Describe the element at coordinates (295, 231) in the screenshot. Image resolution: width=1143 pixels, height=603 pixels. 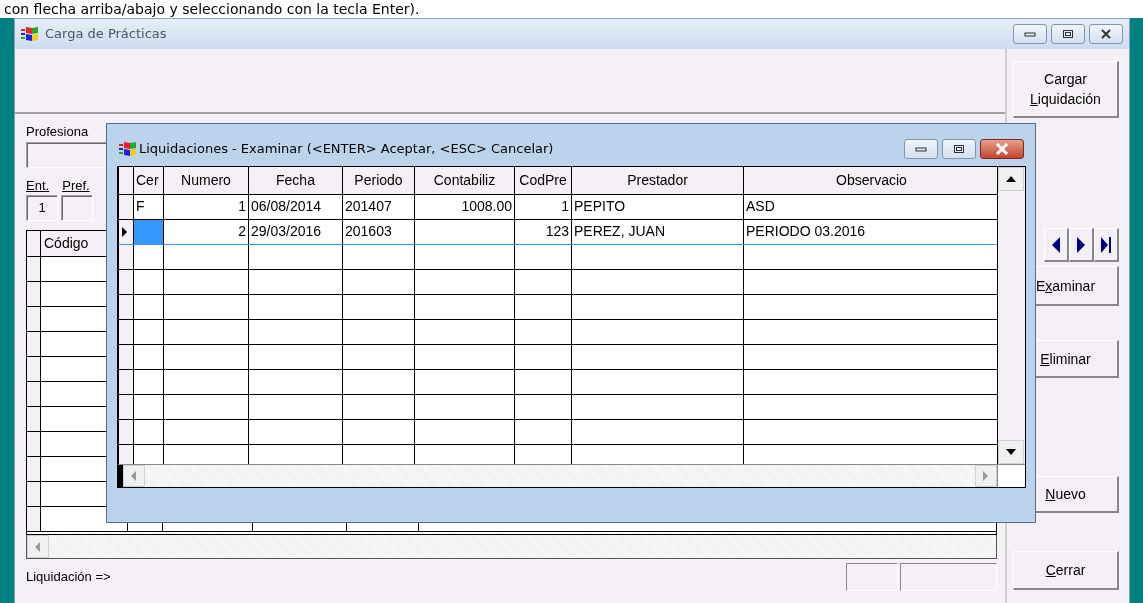
I see `table-cell: 29/03/2016` at that location.